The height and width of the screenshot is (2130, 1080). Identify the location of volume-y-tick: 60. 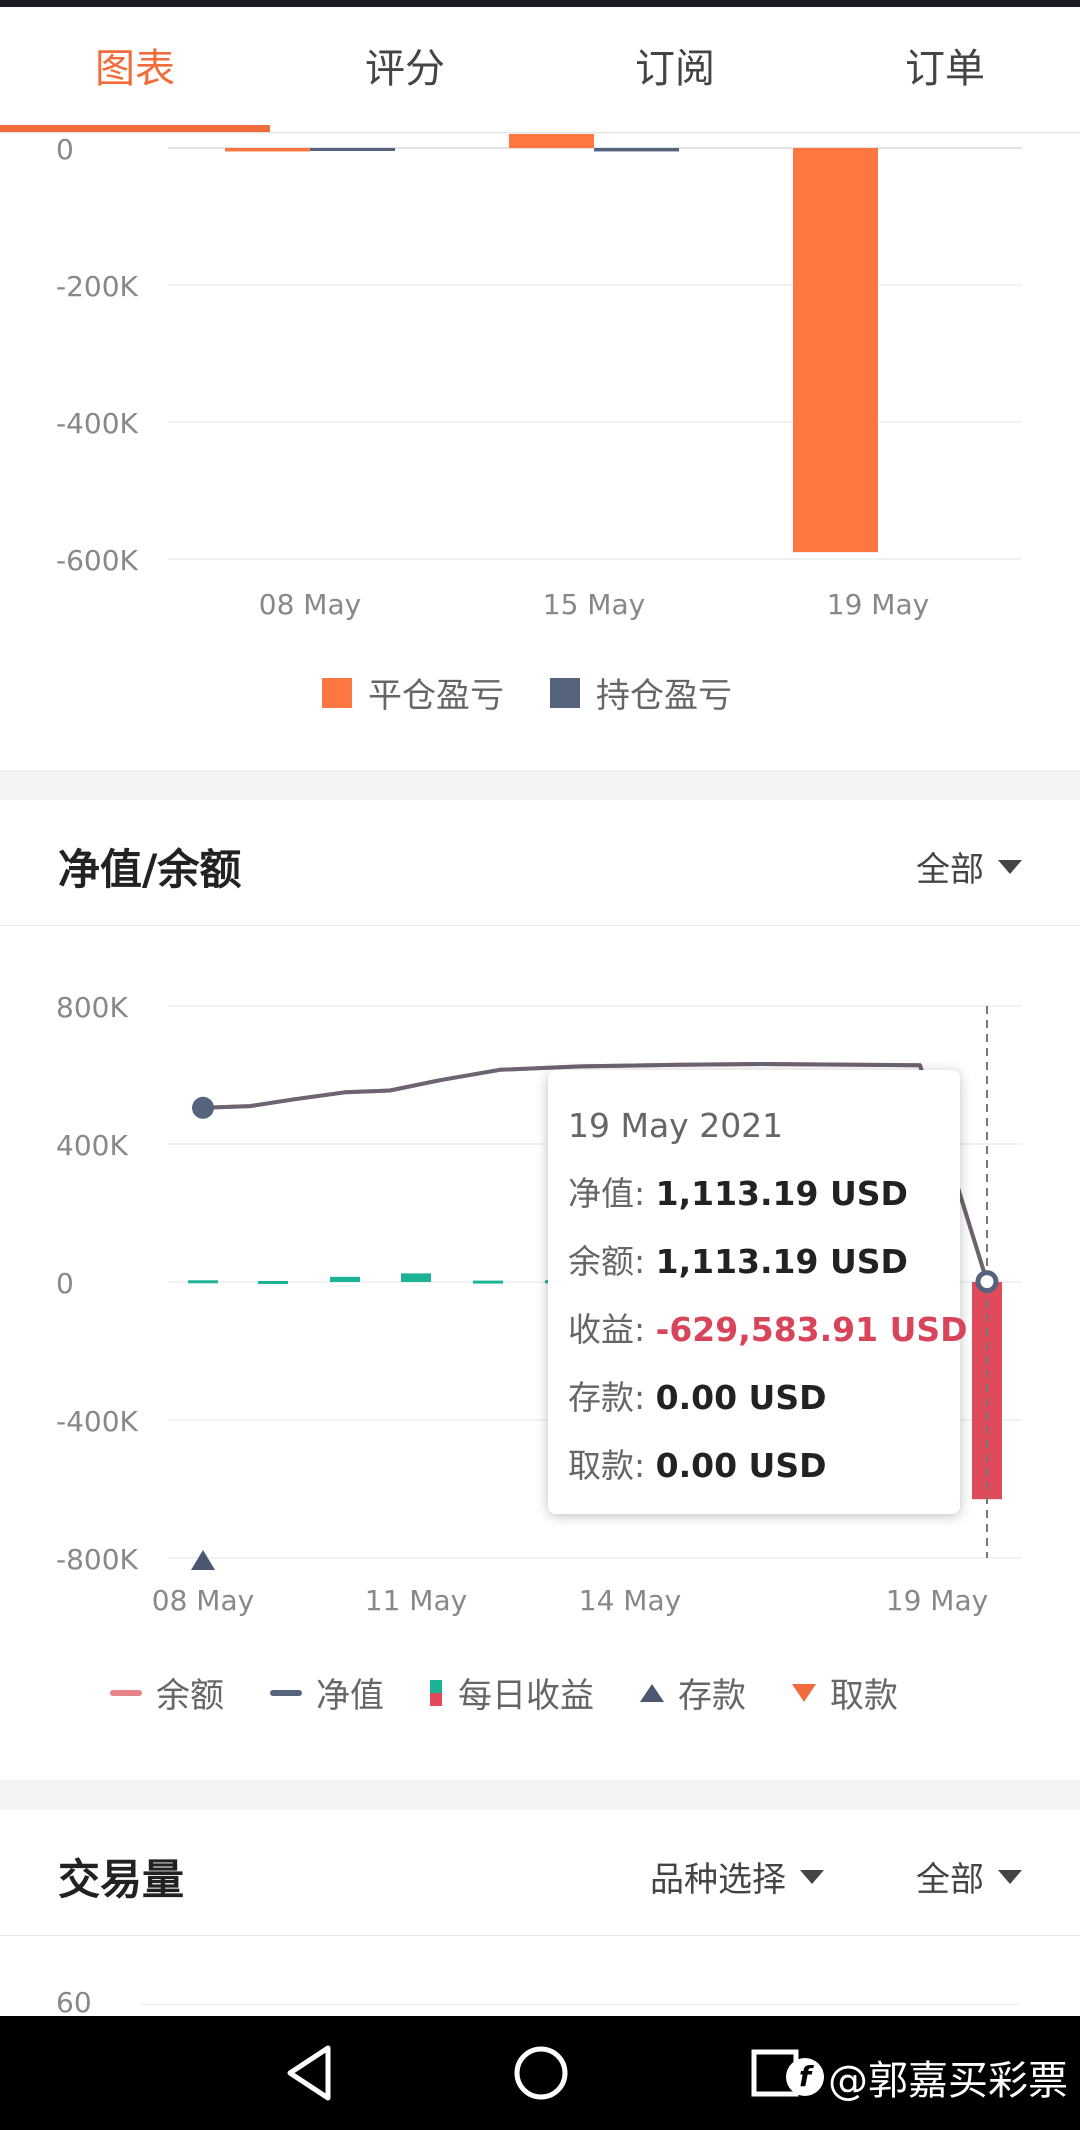
(74, 2002).